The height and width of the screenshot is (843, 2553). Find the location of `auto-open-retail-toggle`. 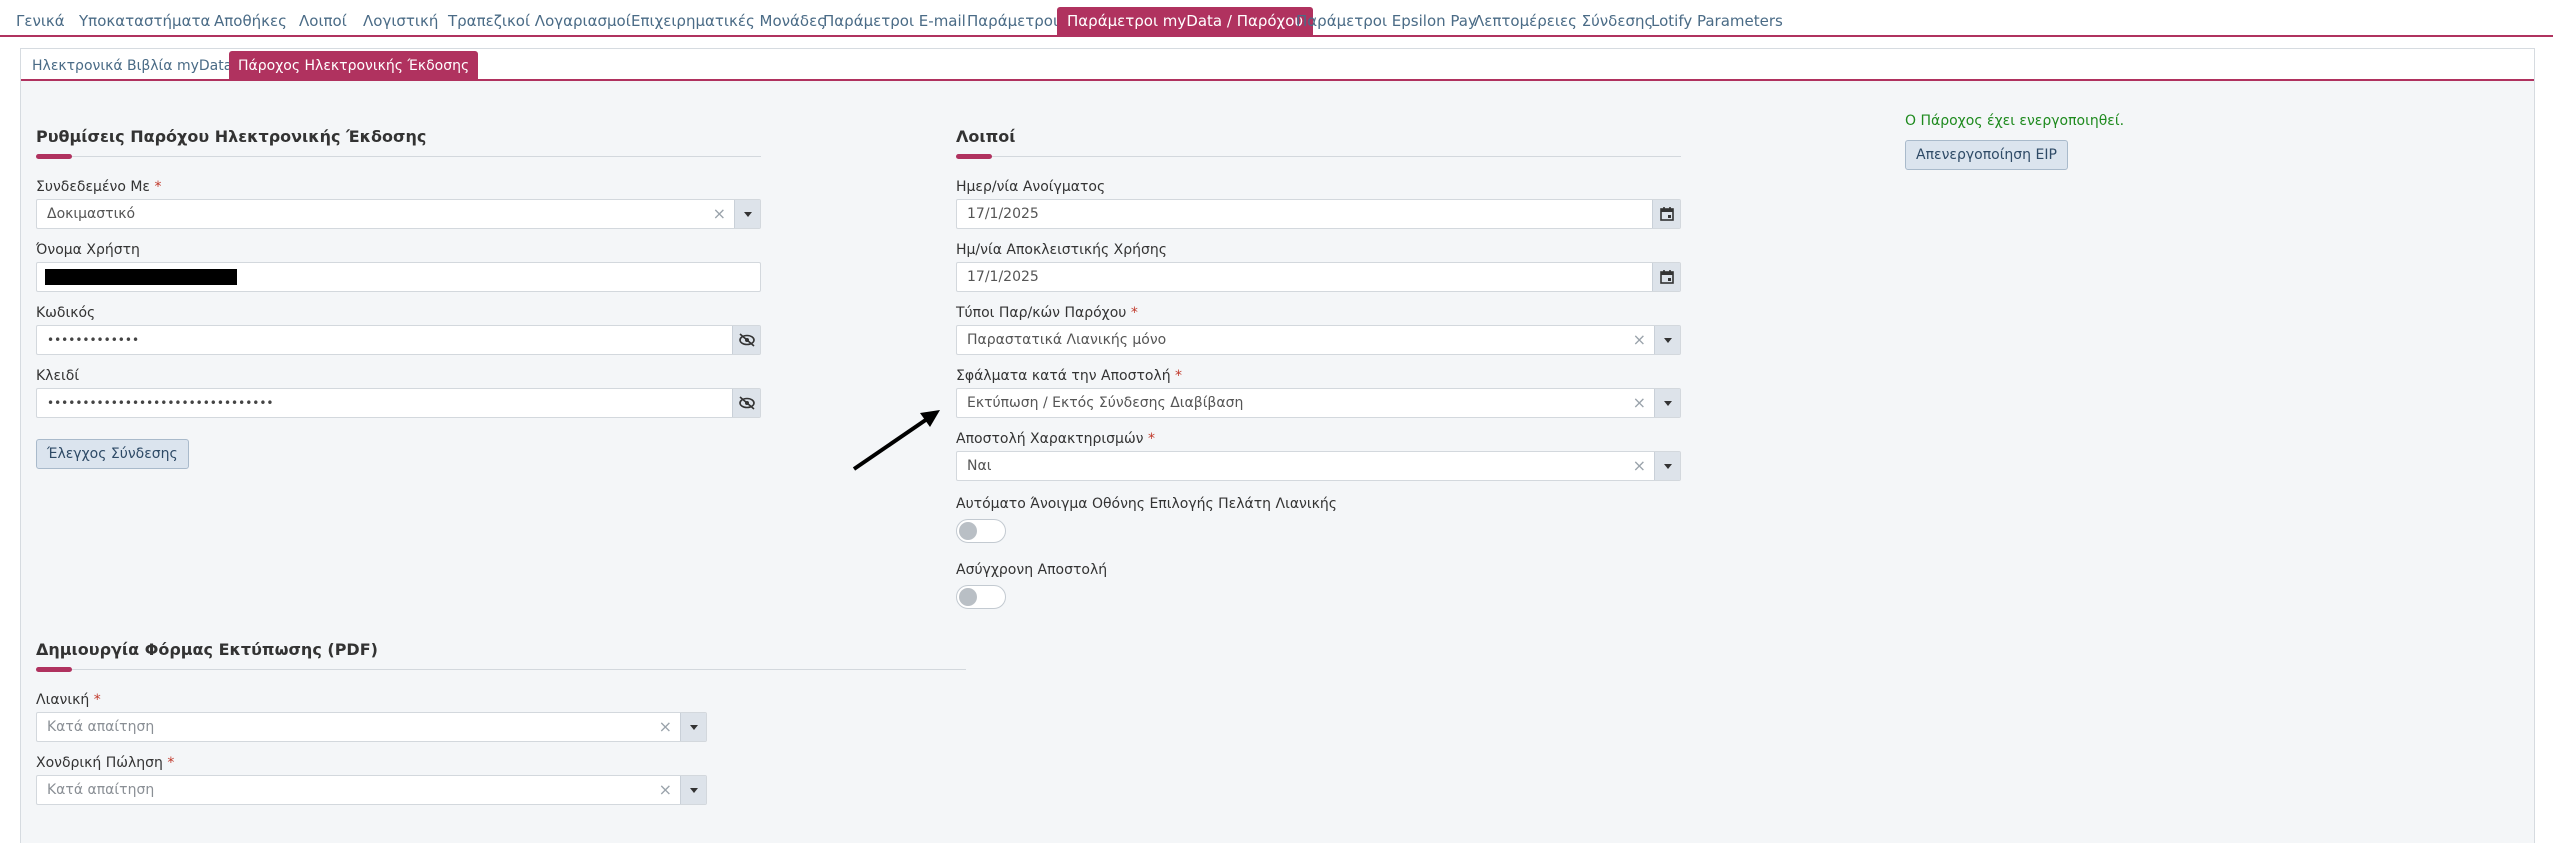

auto-open-retail-toggle is located at coordinates (981, 531).